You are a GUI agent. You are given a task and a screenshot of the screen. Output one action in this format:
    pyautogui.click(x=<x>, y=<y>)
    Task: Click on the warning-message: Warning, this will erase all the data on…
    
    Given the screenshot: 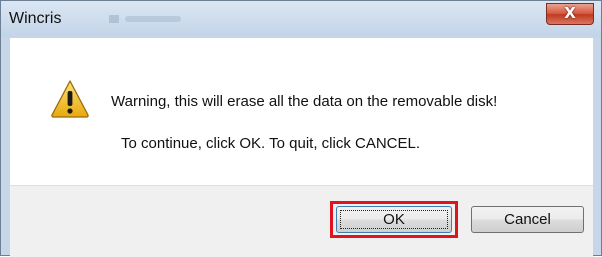 What is the action you would take?
    pyautogui.click(x=304, y=101)
    